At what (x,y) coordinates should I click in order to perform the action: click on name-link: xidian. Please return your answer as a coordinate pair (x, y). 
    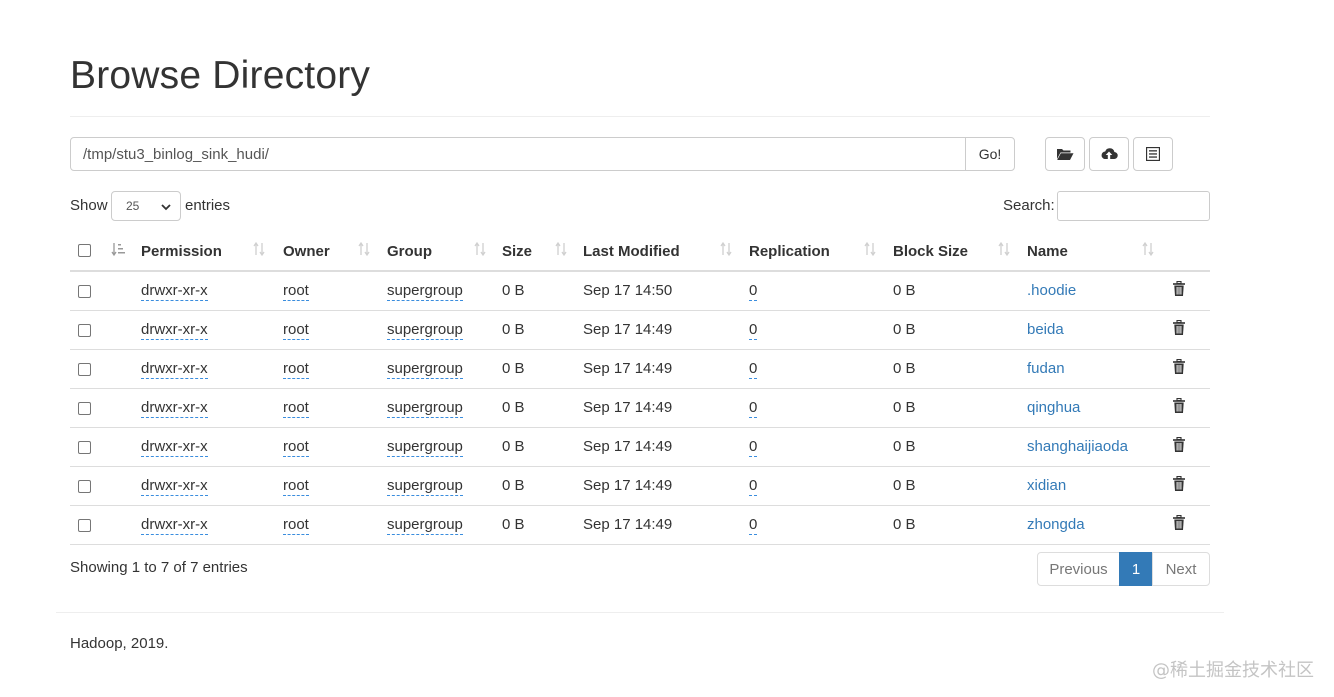
    Looking at the image, I should click on (1046, 485).